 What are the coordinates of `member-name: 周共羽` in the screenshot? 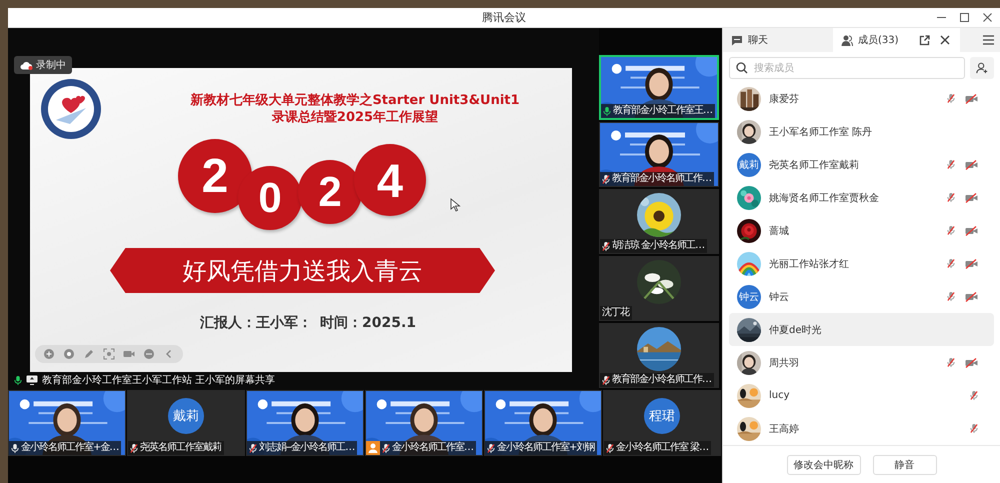 It's located at (784, 363).